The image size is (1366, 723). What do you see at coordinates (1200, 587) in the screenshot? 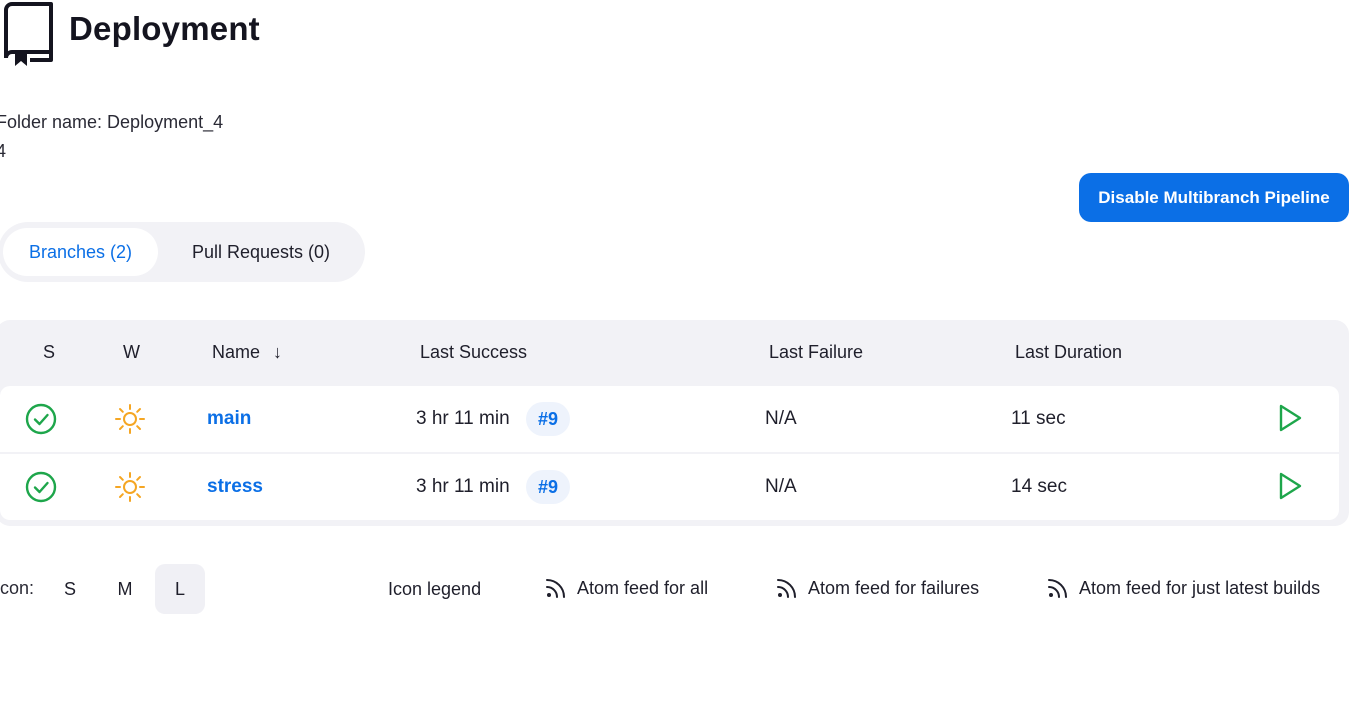
I see `atom-feed-latest-label: Atom feed for just latest builds` at bounding box center [1200, 587].